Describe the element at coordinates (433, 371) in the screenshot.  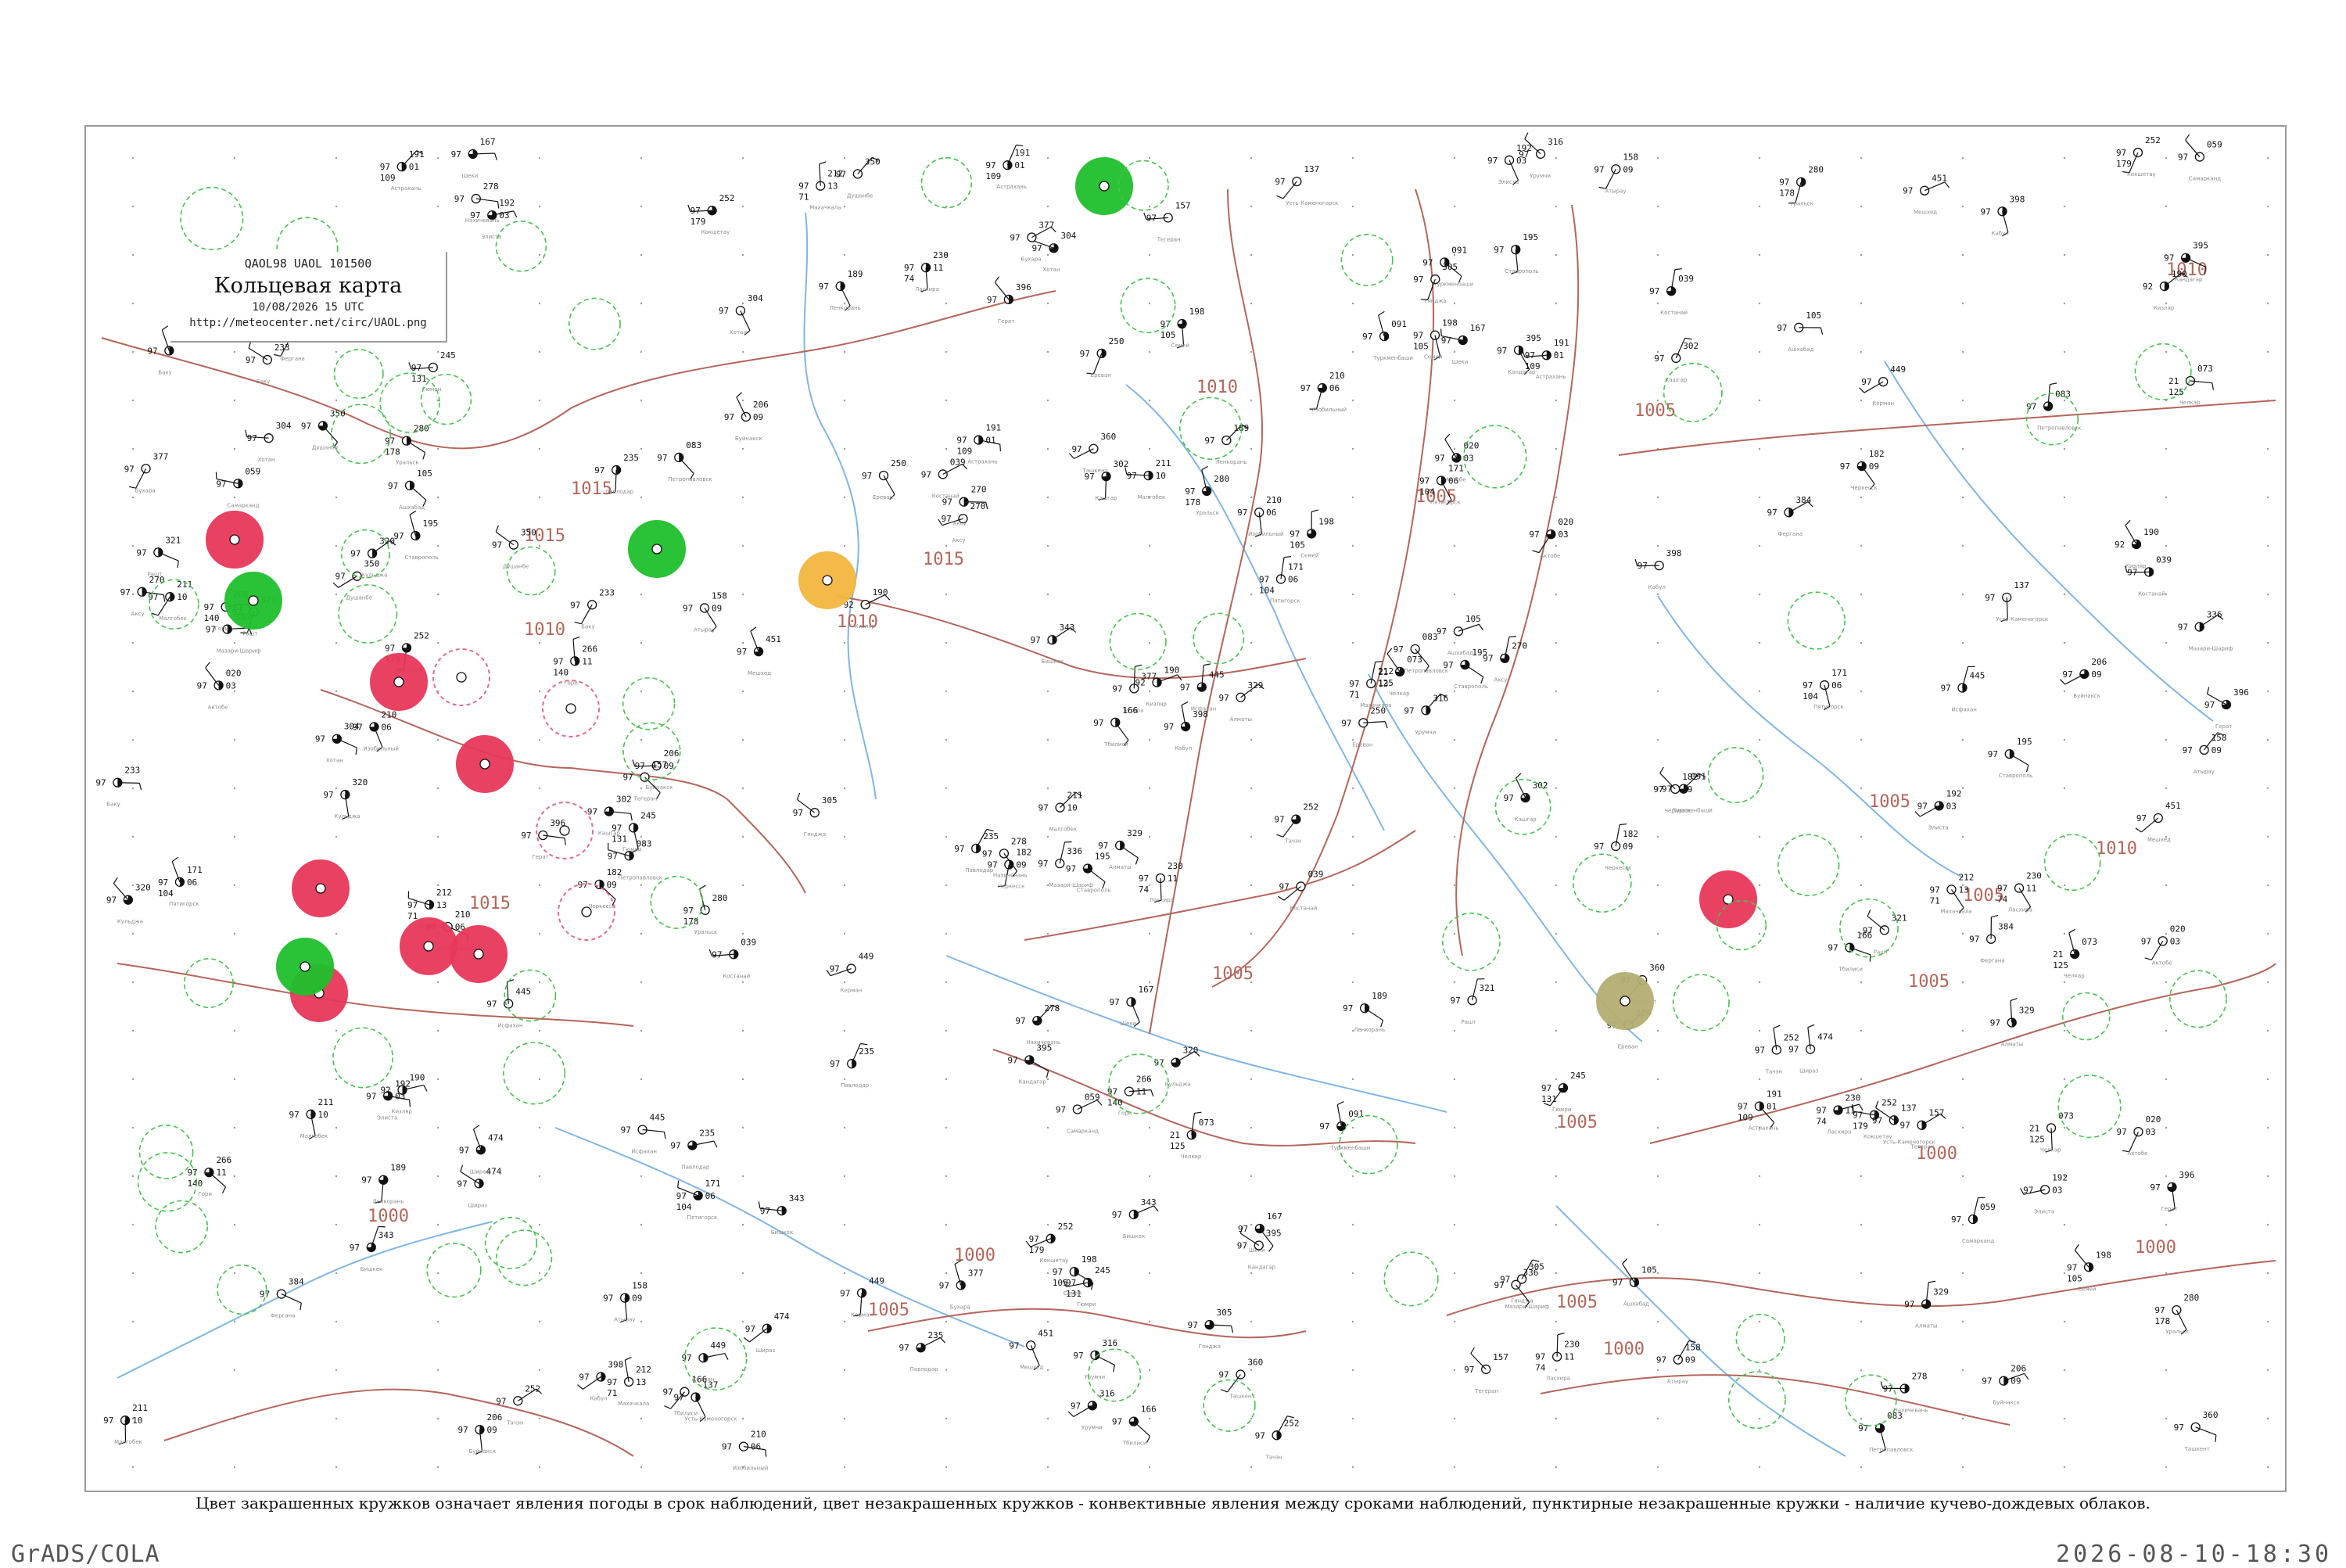
I see `station-plot: 24597131Гюмри` at that location.